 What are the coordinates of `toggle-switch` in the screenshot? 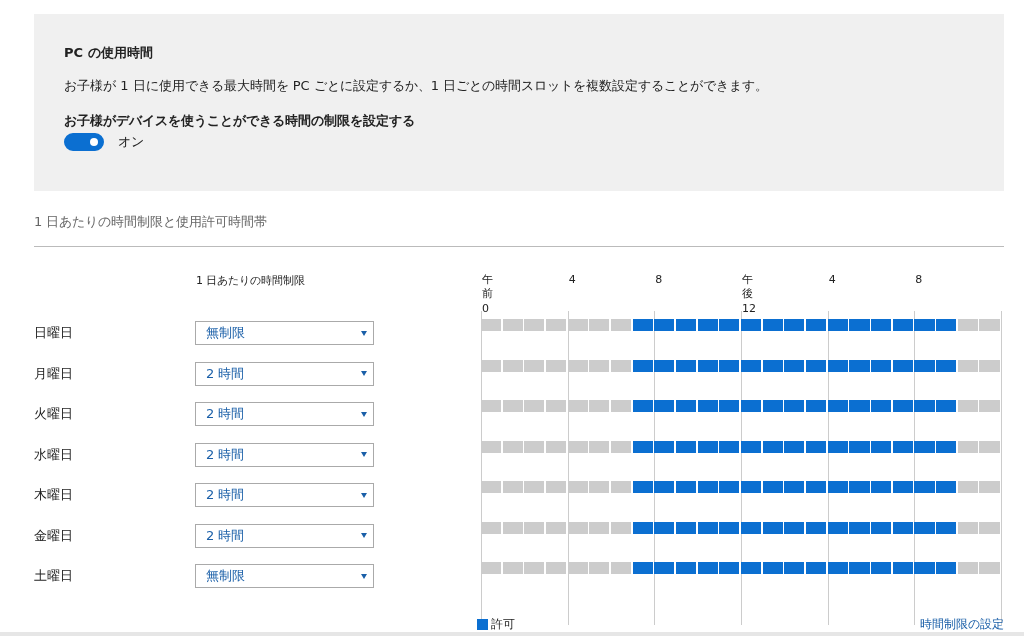 It's located at (84, 142).